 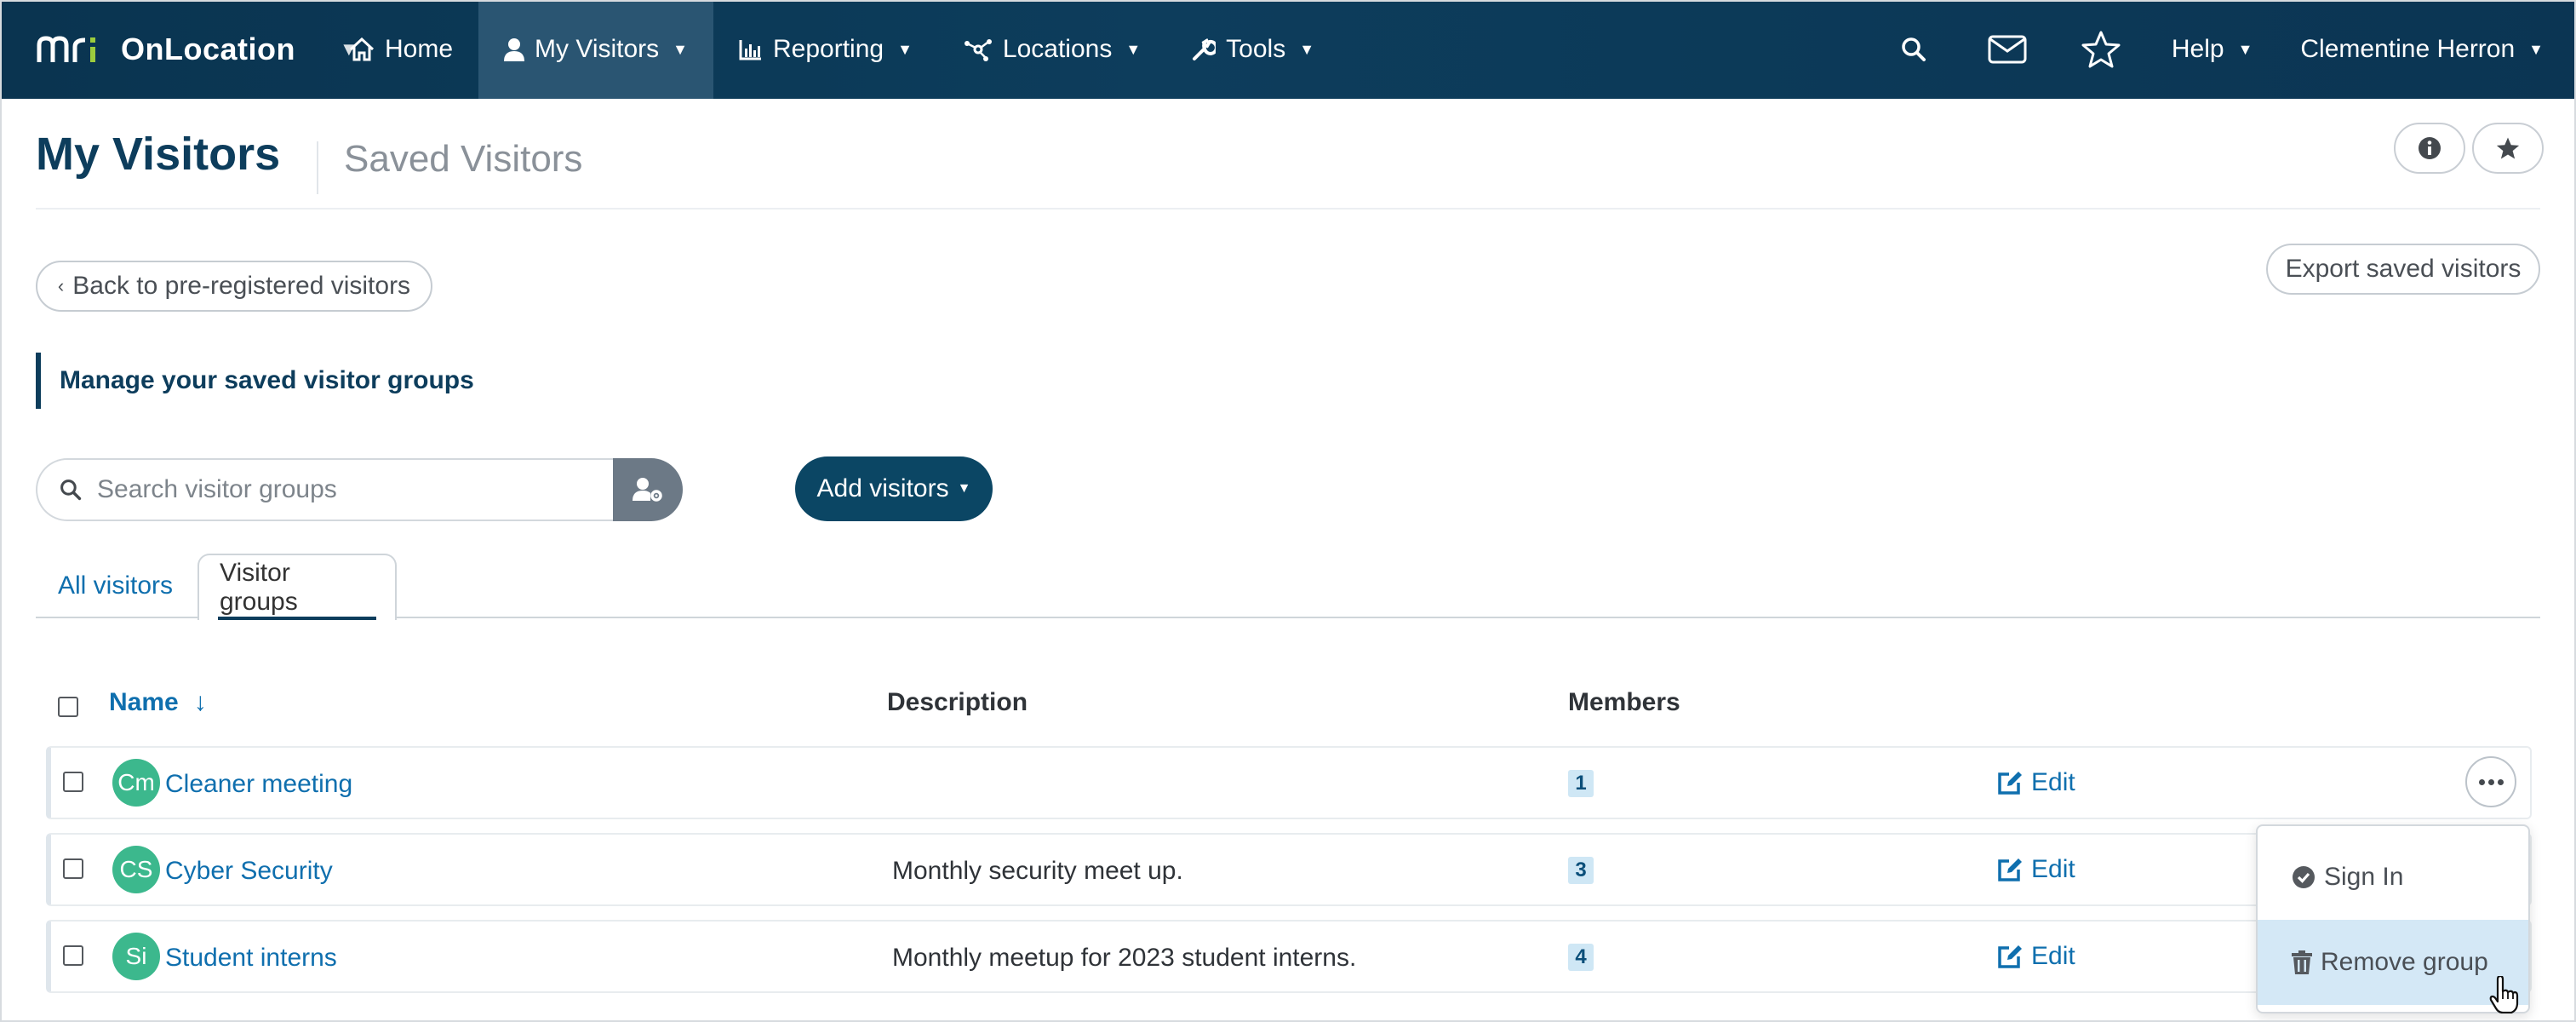 I want to click on user-menu: Clementine Herron ▼, so click(x=2426, y=49).